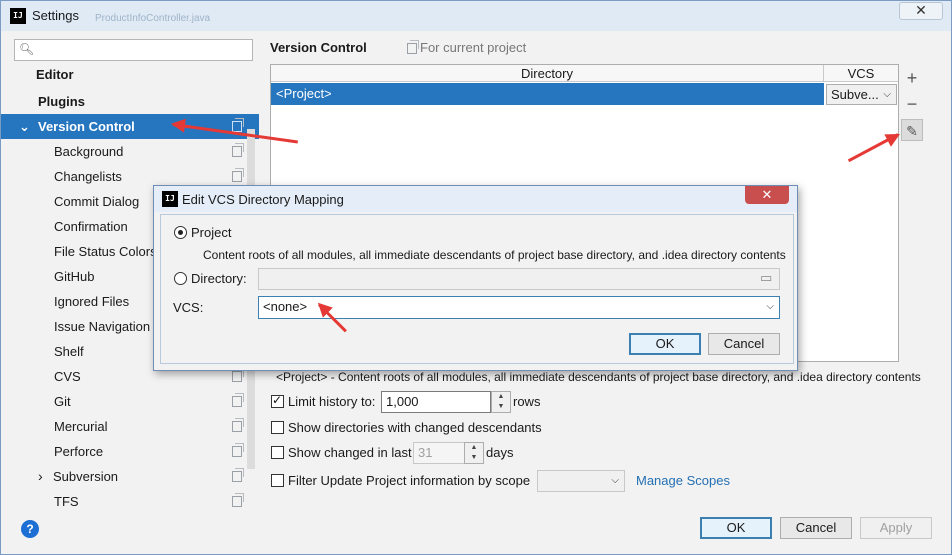  Describe the element at coordinates (133, 50) in the screenshot. I see `search-input: 🔍︎` at that location.